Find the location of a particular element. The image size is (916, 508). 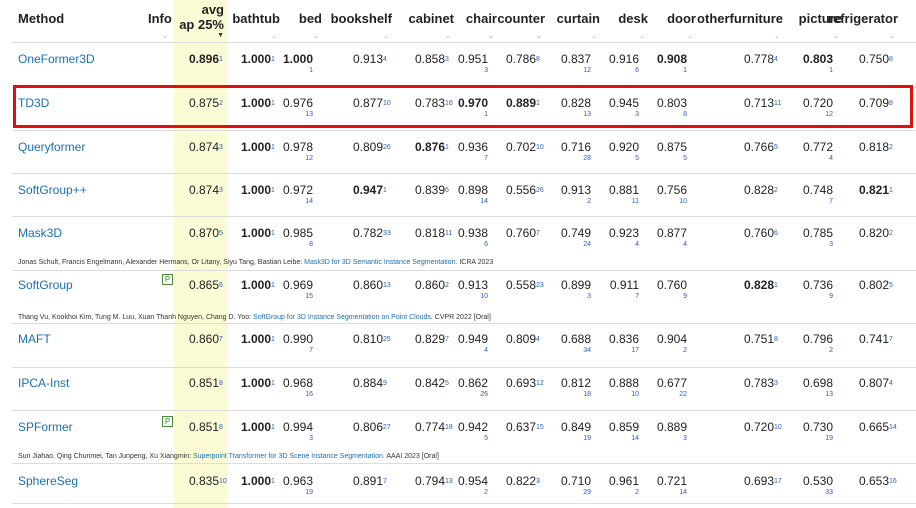

citation-venue: ICRA 2023 is located at coordinates (475, 262).